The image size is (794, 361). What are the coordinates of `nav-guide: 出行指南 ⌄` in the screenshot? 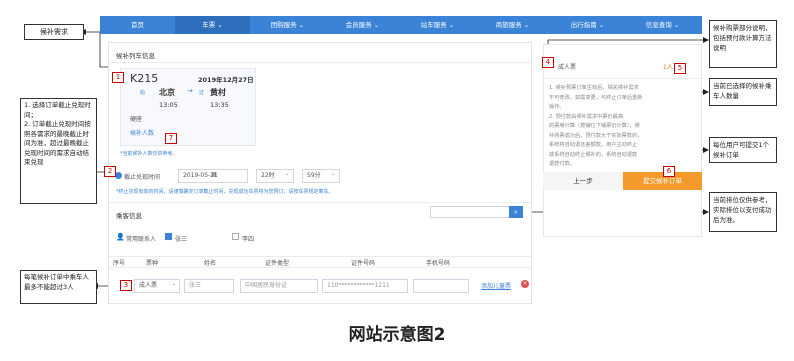 It's located at (587, 25).